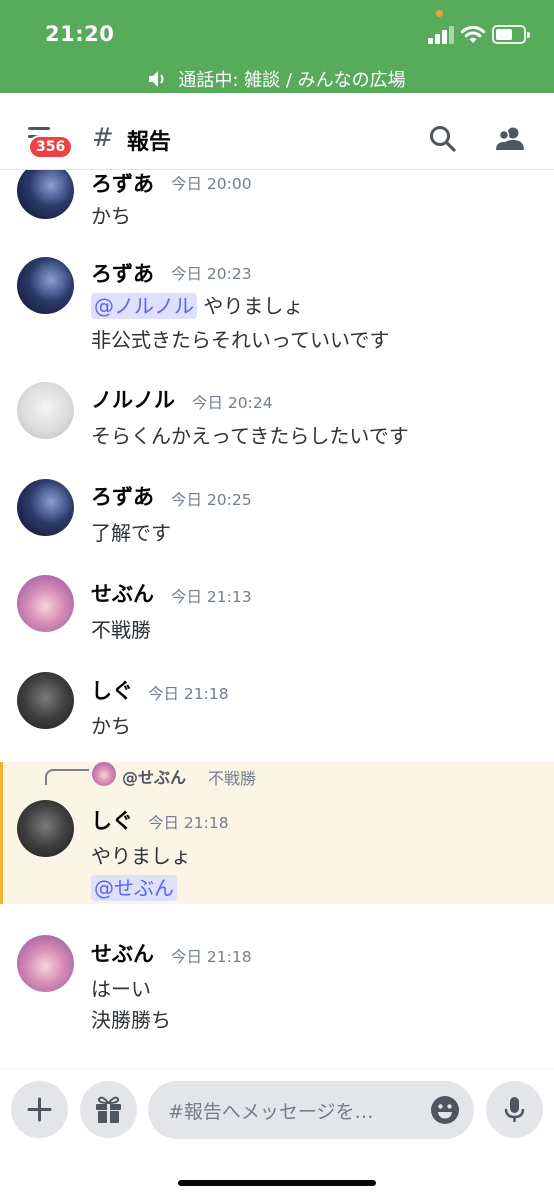 This screenshot has height=1200, width=554. Describe the element at coordinates (141, 856) in the screenshot. I see `message-text: やりましょ` at that location.